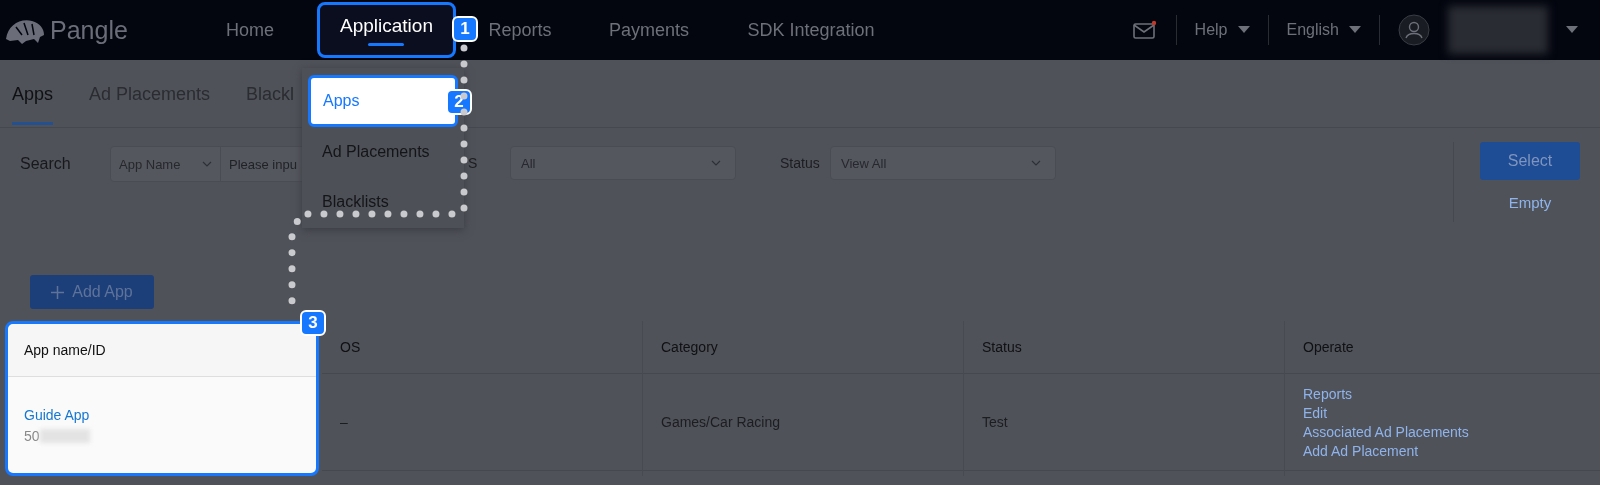 This screenshot has height=485, width=1600. What do you see at coordinates (995, 422) in the screenshot?
I see `table-cell: Test` at bounding box center [995, 422].